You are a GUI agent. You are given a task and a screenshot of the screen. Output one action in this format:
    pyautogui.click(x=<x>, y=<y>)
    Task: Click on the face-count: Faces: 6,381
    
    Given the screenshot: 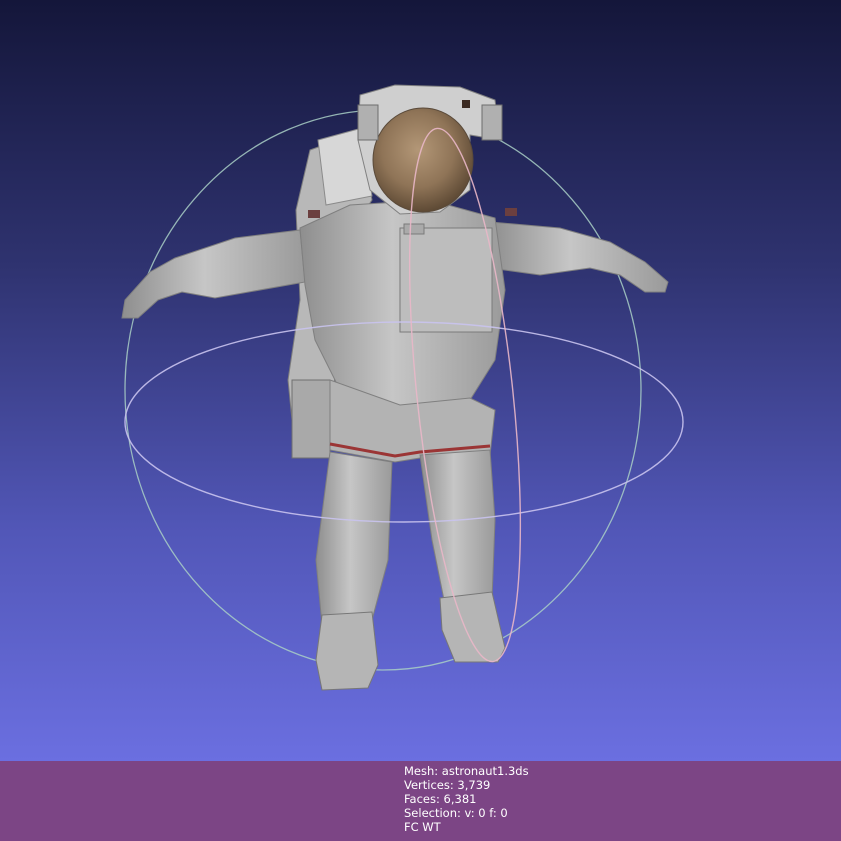 What is the action you would take?
    pyautogui.click(x=440, y=799)
    